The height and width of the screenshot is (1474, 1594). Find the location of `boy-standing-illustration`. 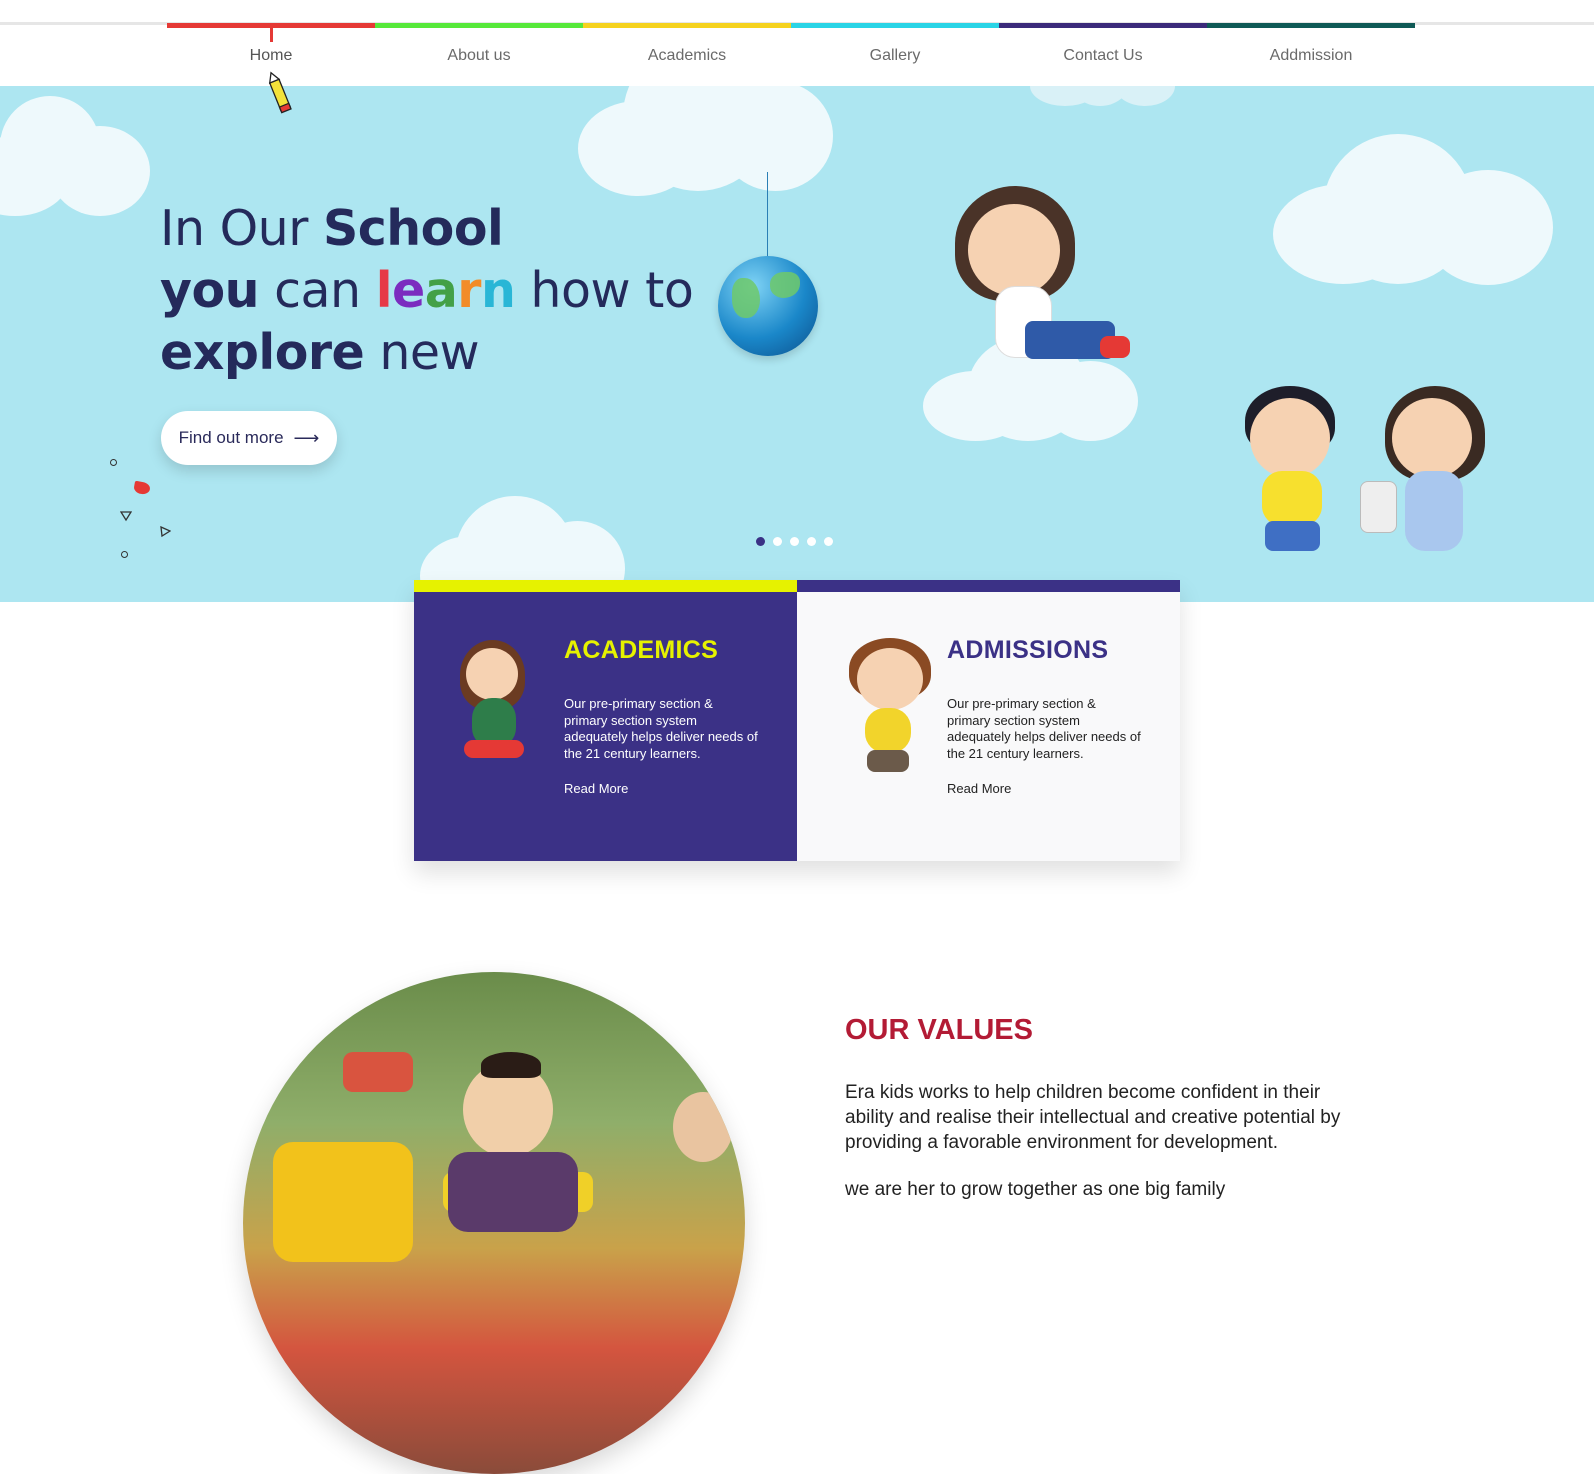

boy-standing-illustration is located at coordinates (892, 720).